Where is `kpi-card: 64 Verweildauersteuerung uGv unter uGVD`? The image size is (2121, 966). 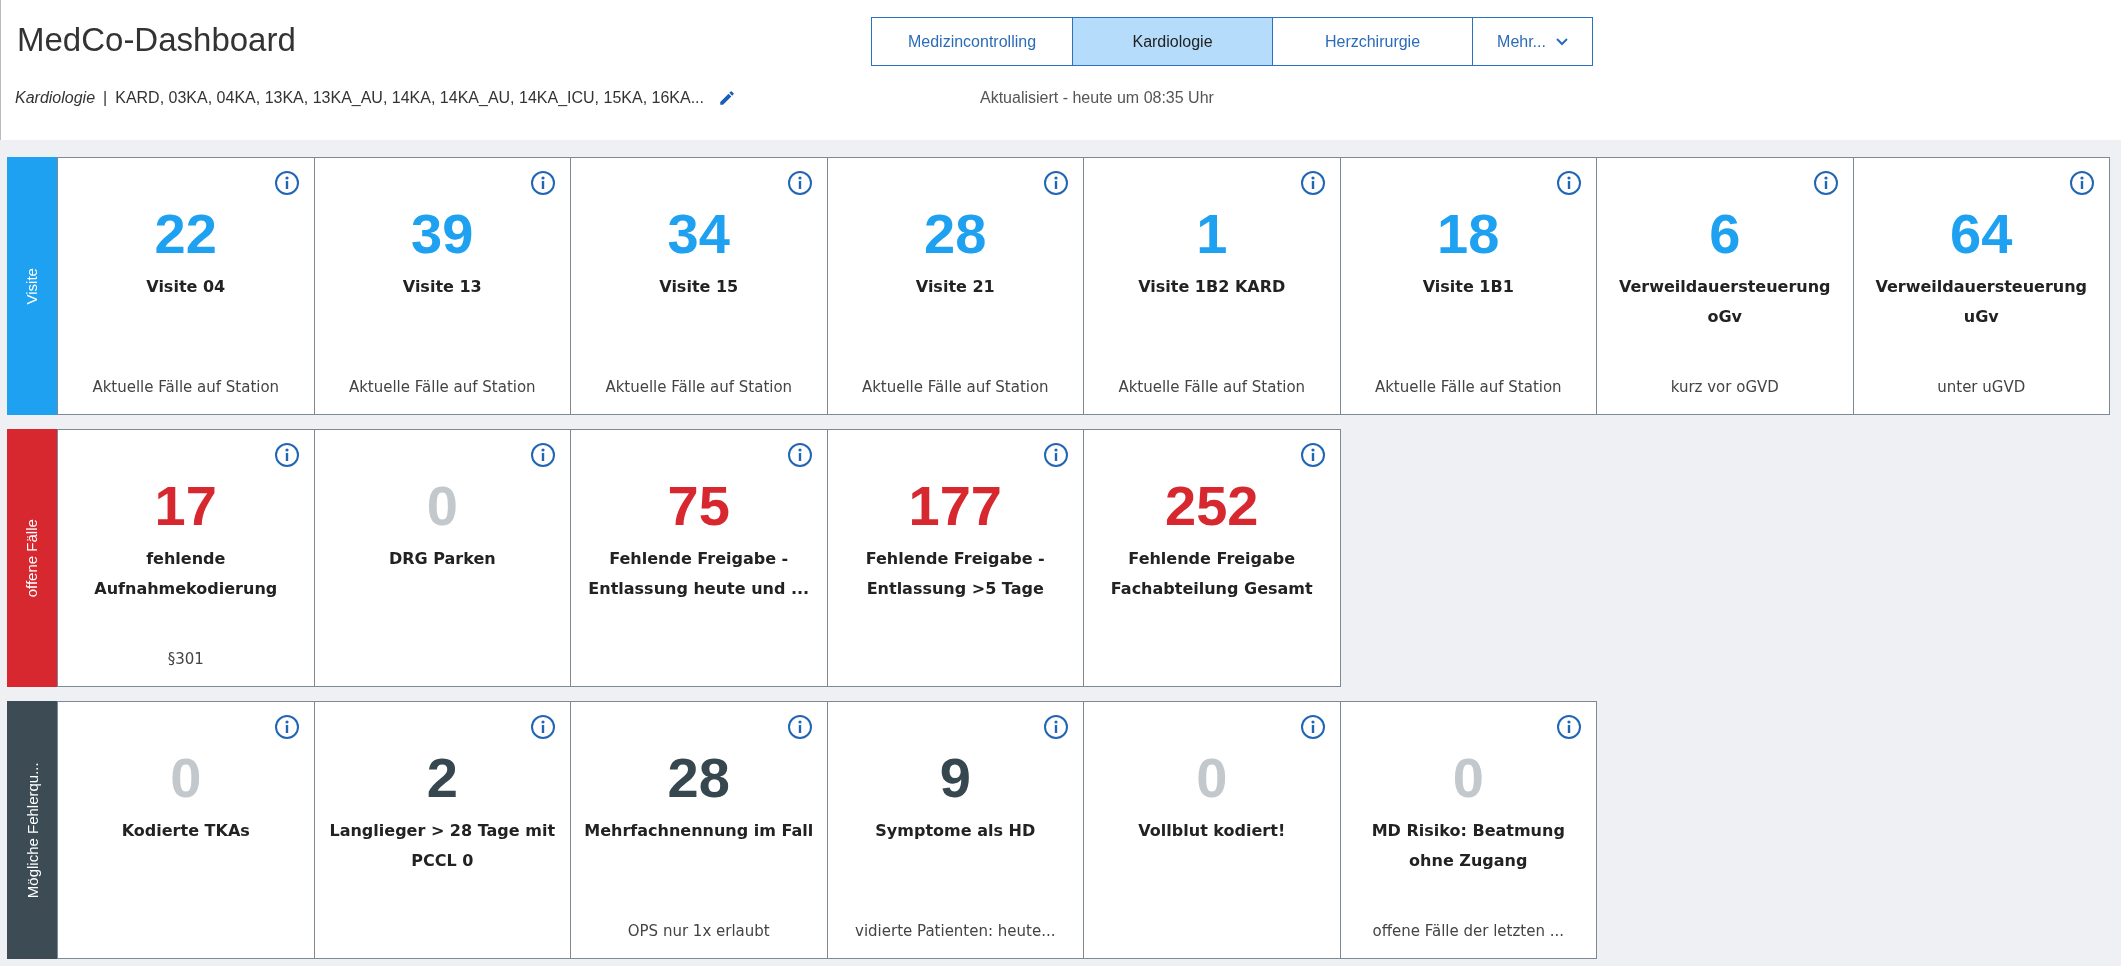
kpi-card: 64 Verweildauersteuerung uGv unter uGVD is located at coordinates (1981, 286).